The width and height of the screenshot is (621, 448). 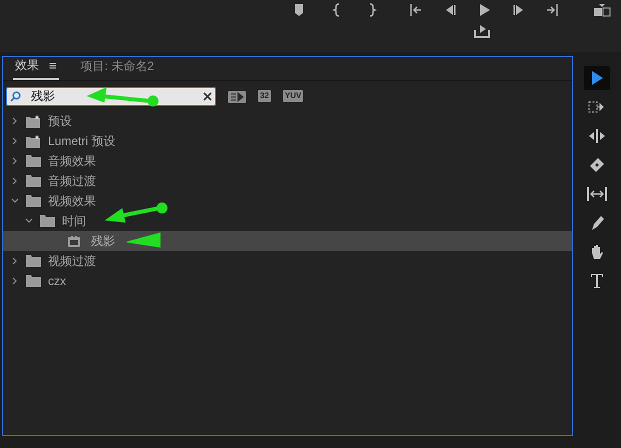 What do you see at coordinates (597, 107) in the screenshot?
I see `track-select-icon` at bounding box center [597, 107].